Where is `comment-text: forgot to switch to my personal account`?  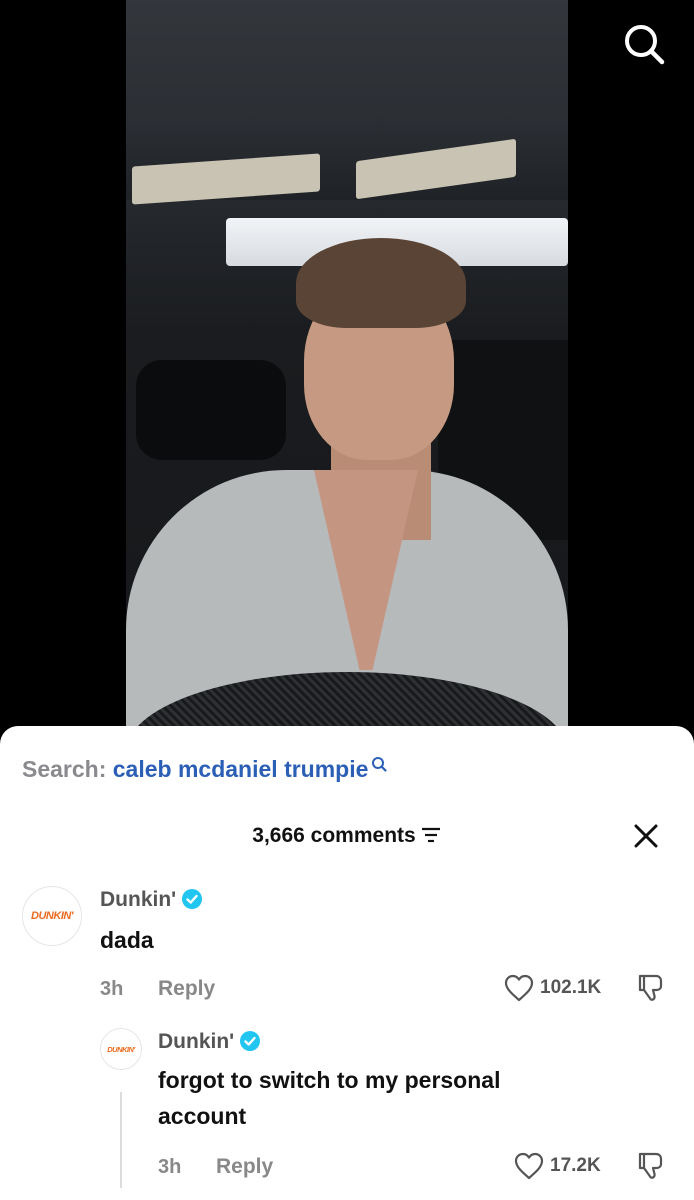
comment-text: forgot to switch to my personal account is located at coordinates (329, 1098).